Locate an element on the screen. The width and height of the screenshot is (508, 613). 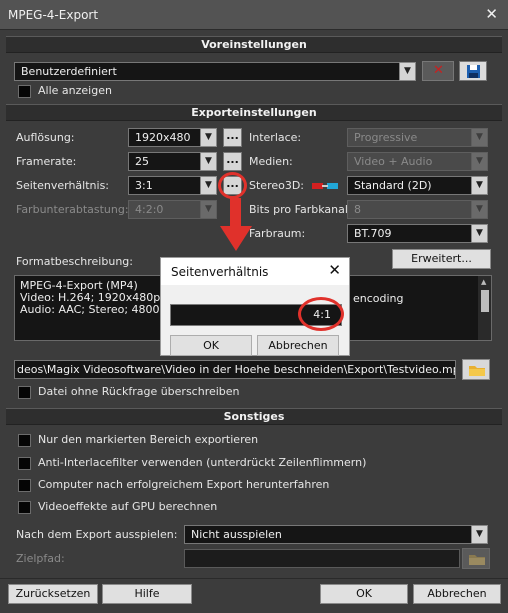
colorspace-select: BT.709 is located at coordinates (409, 233).